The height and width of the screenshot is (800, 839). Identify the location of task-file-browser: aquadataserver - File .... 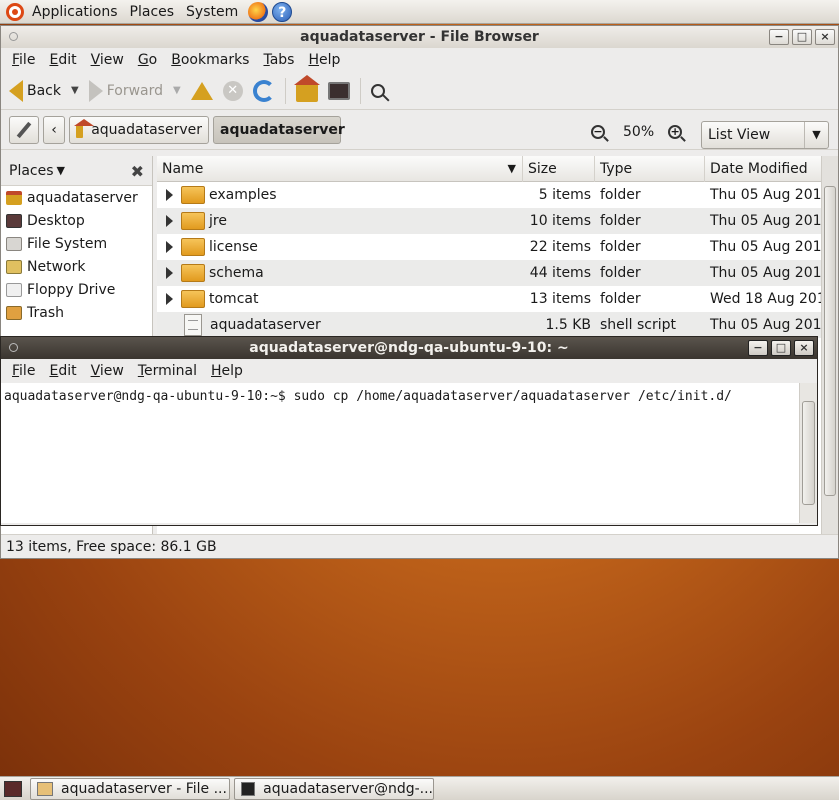
(130, 788).